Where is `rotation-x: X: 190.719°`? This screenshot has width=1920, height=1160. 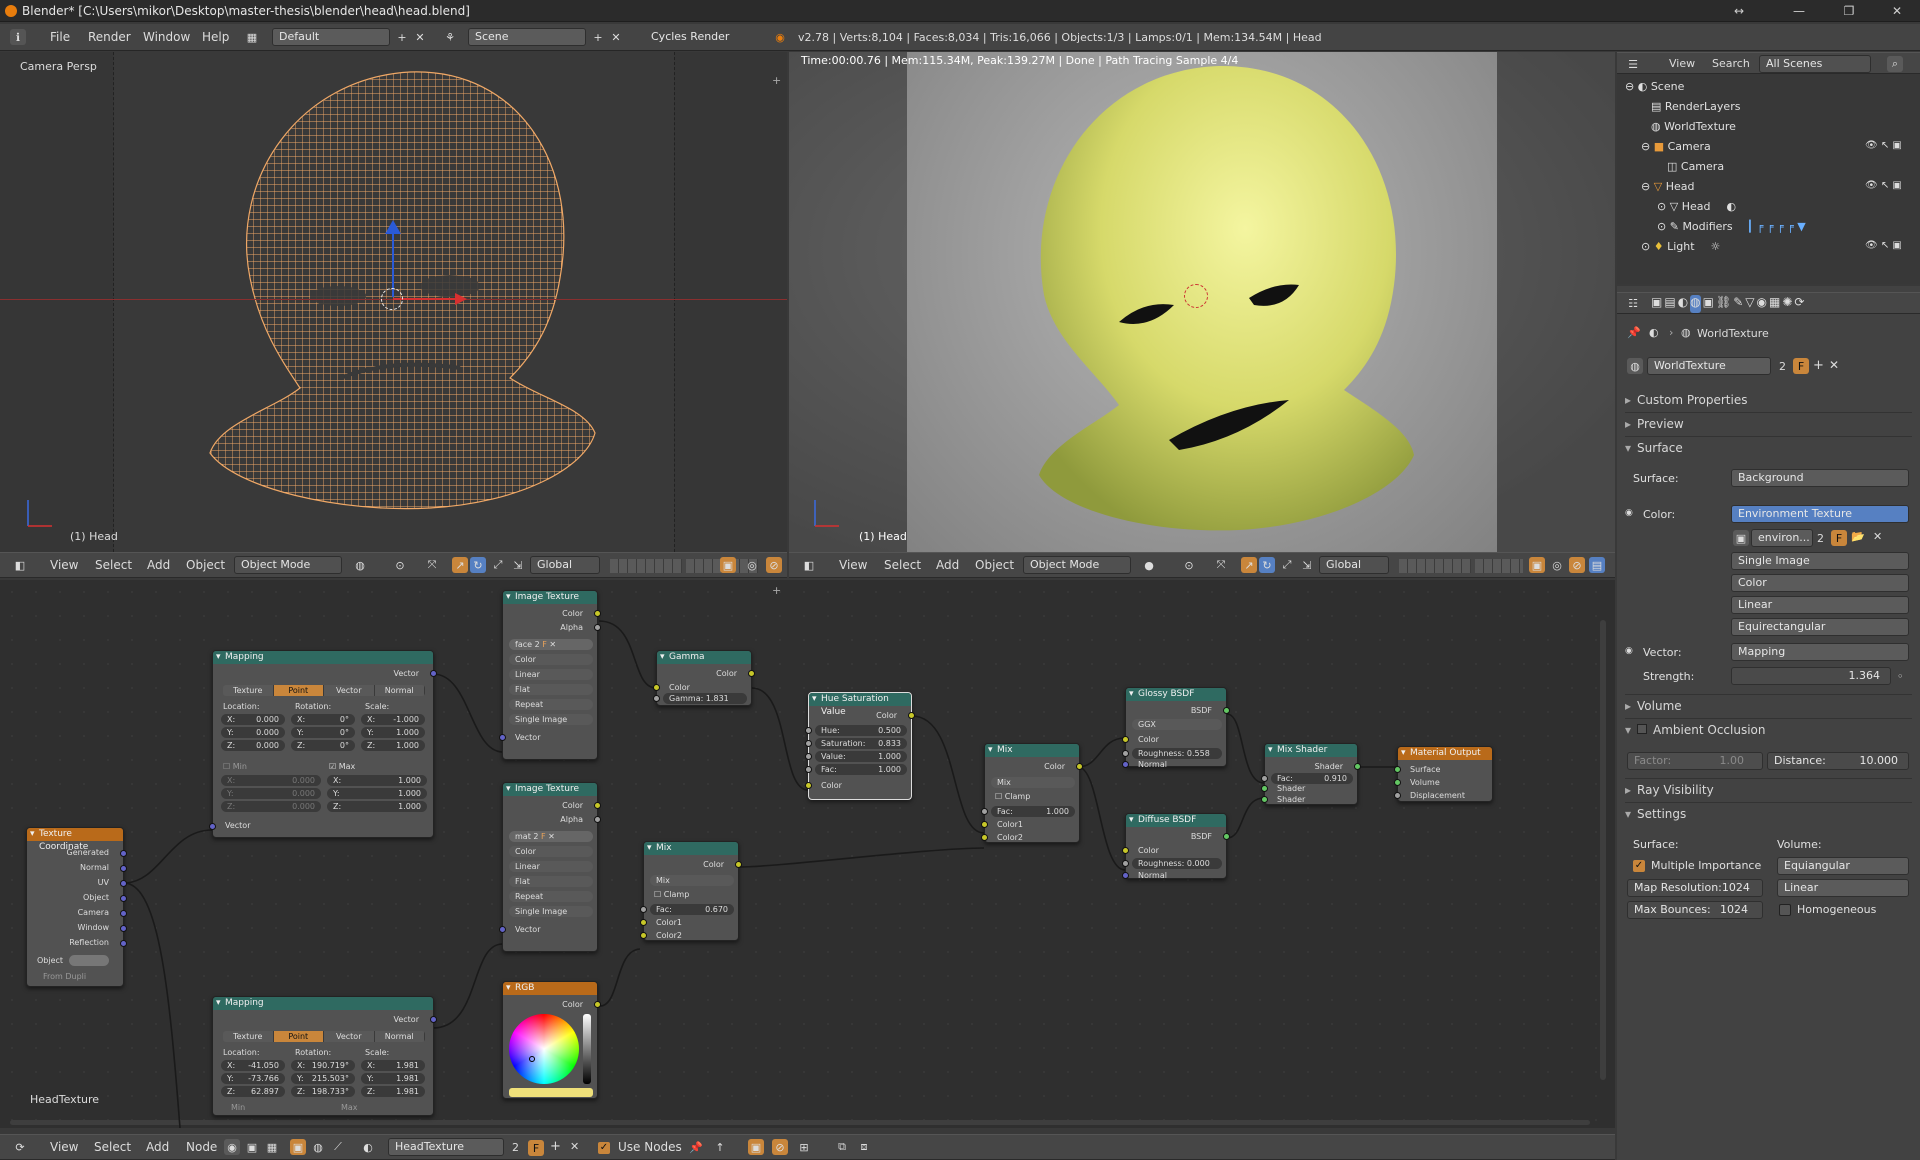
rotation-x: X: 190.719° is located at coordinates (323, 1065).